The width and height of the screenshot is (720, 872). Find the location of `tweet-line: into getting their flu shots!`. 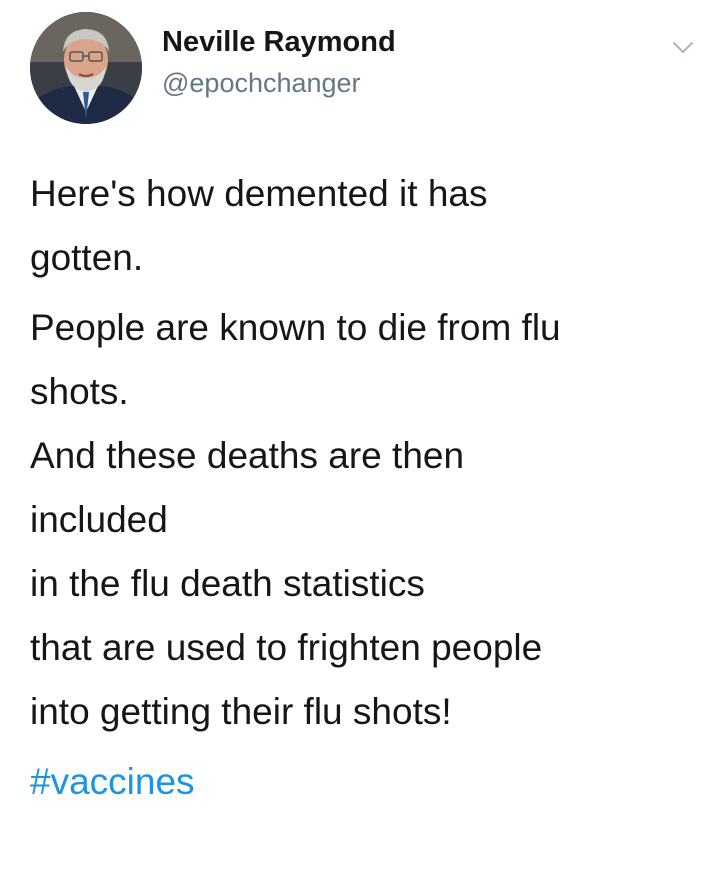

tweet-line: into getting their flu shots! is located at coordinates (241, 711).